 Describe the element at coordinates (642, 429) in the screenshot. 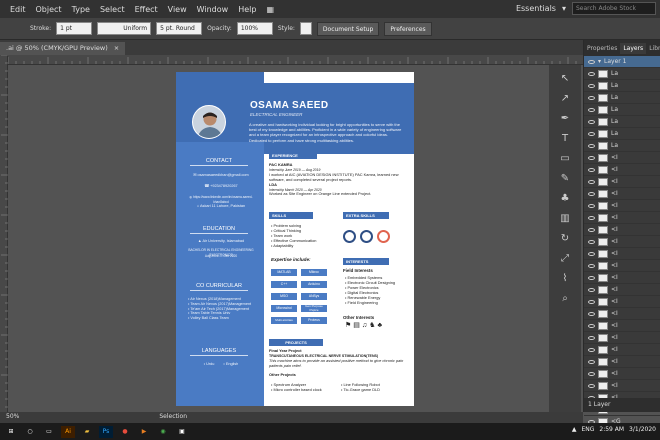

I see `clock-date: 3/1/2020` at that location.